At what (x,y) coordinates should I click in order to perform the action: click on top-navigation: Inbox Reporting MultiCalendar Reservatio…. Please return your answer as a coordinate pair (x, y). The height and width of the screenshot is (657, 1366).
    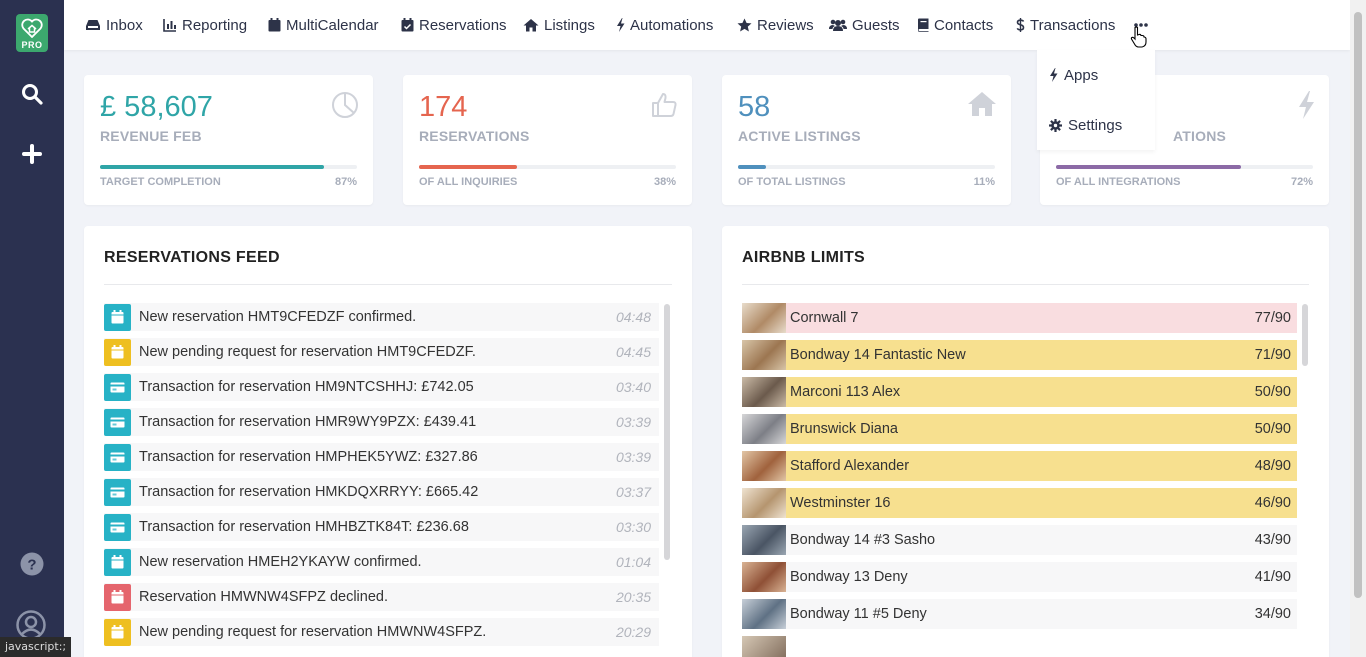
    Looking at the image, I should click on (707, 25).